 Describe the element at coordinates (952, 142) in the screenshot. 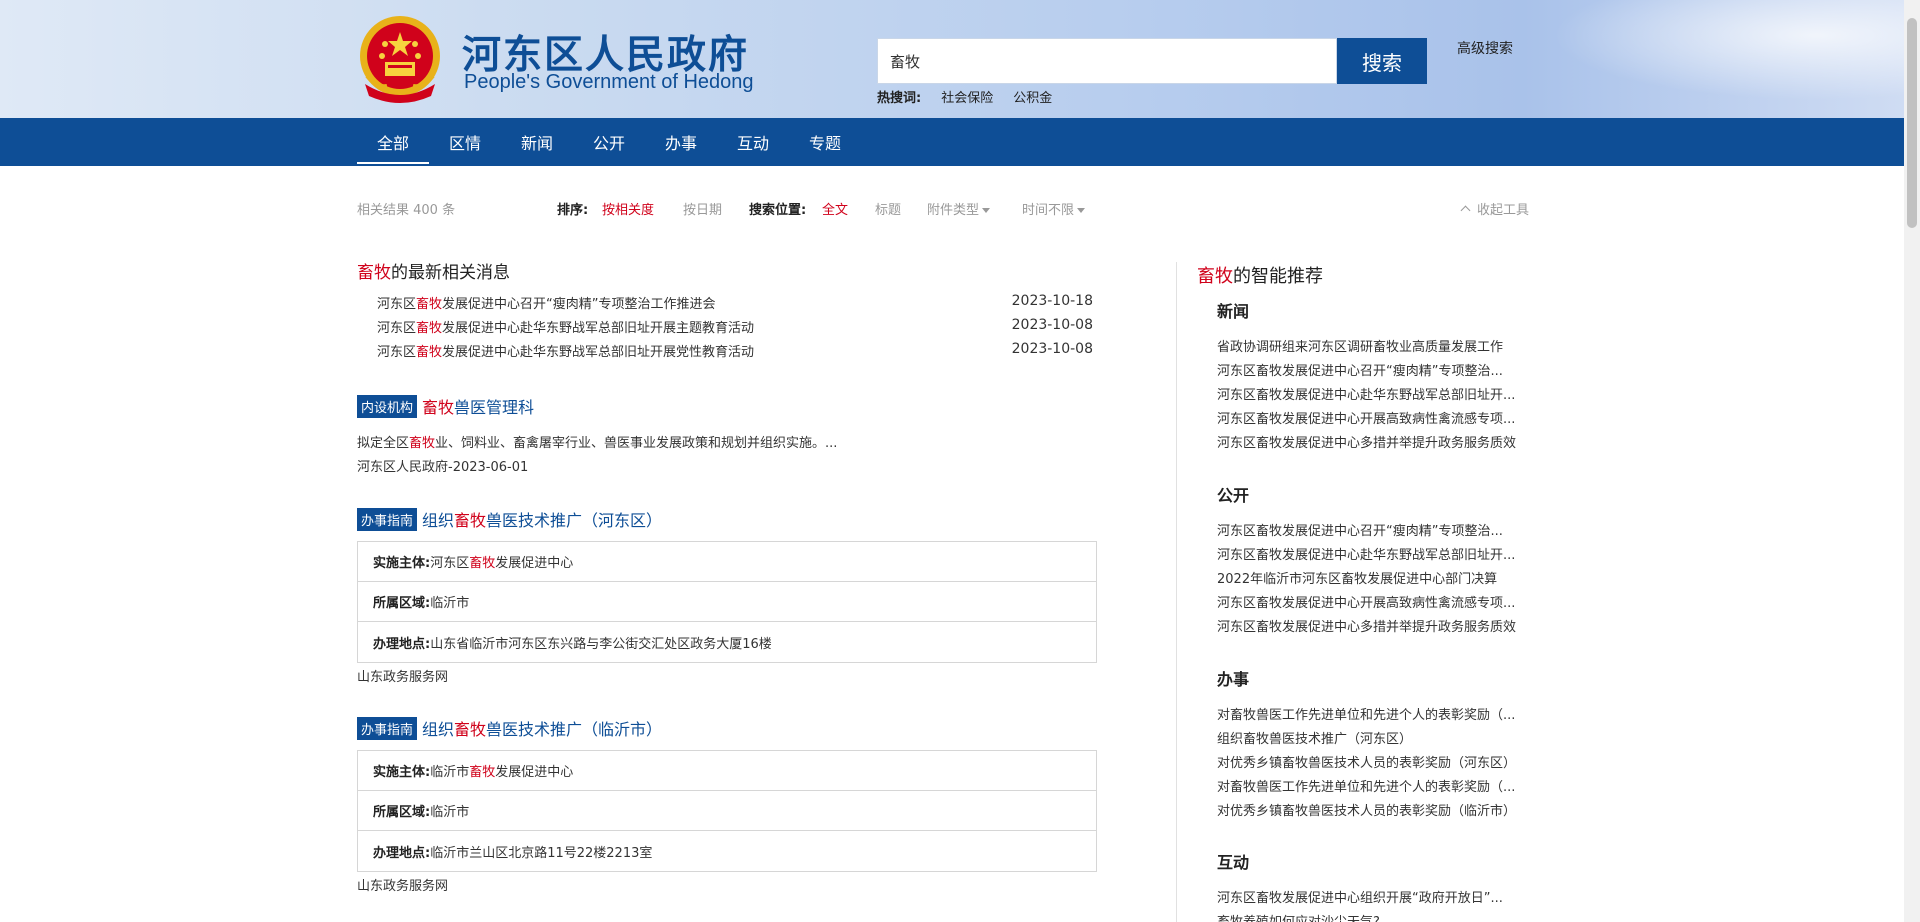

I see `main-nav: 全部 区情 新闻 公开 办事 互动 专题` at that location.